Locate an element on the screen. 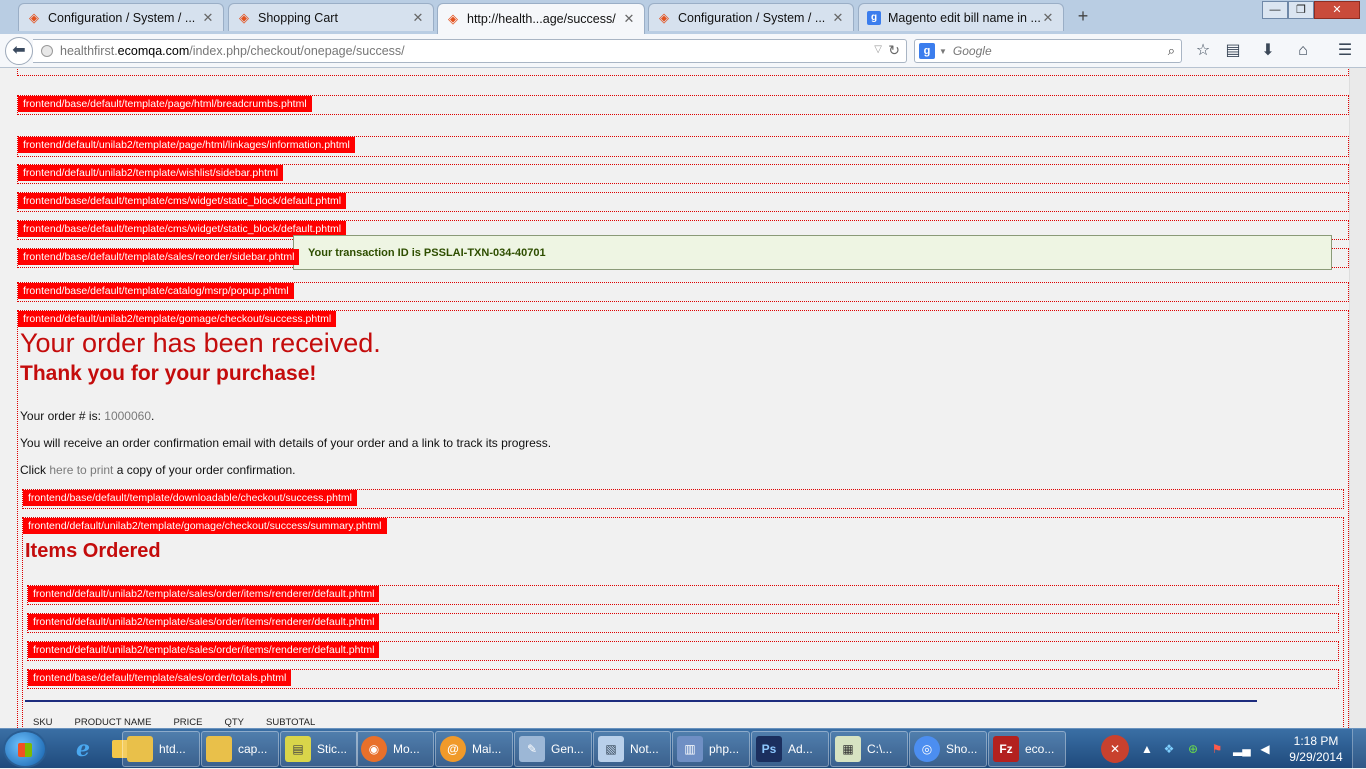 This screenshot has height=769, width=1366. minimize-button: — is located at coordinates (1275, 10).